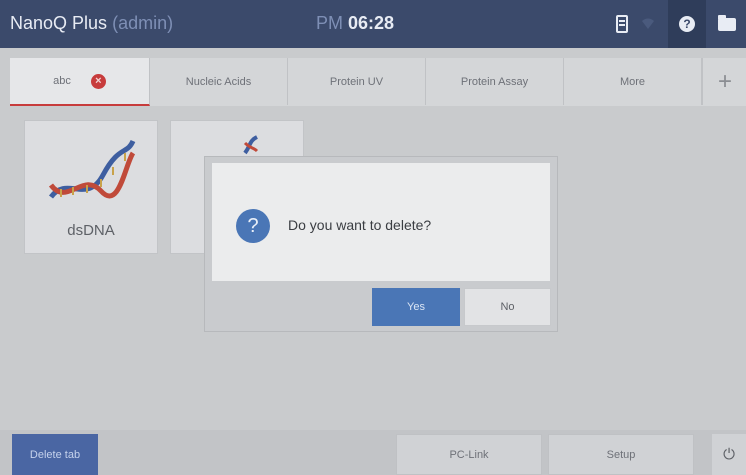 This screenshot has height=475, width=746. What do you see at coordinates (416, 307) in the screenshot?
I see `yes-button: Yes` at bounding box center [416, 307].